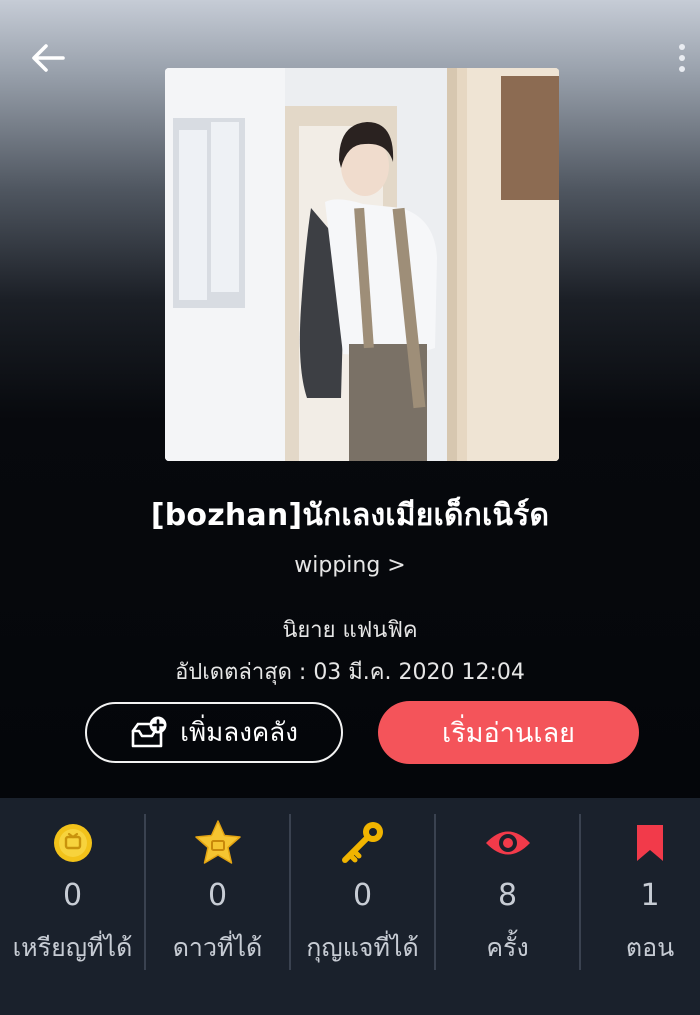  I want to click on arrow-left-icon, so click(48, 58).